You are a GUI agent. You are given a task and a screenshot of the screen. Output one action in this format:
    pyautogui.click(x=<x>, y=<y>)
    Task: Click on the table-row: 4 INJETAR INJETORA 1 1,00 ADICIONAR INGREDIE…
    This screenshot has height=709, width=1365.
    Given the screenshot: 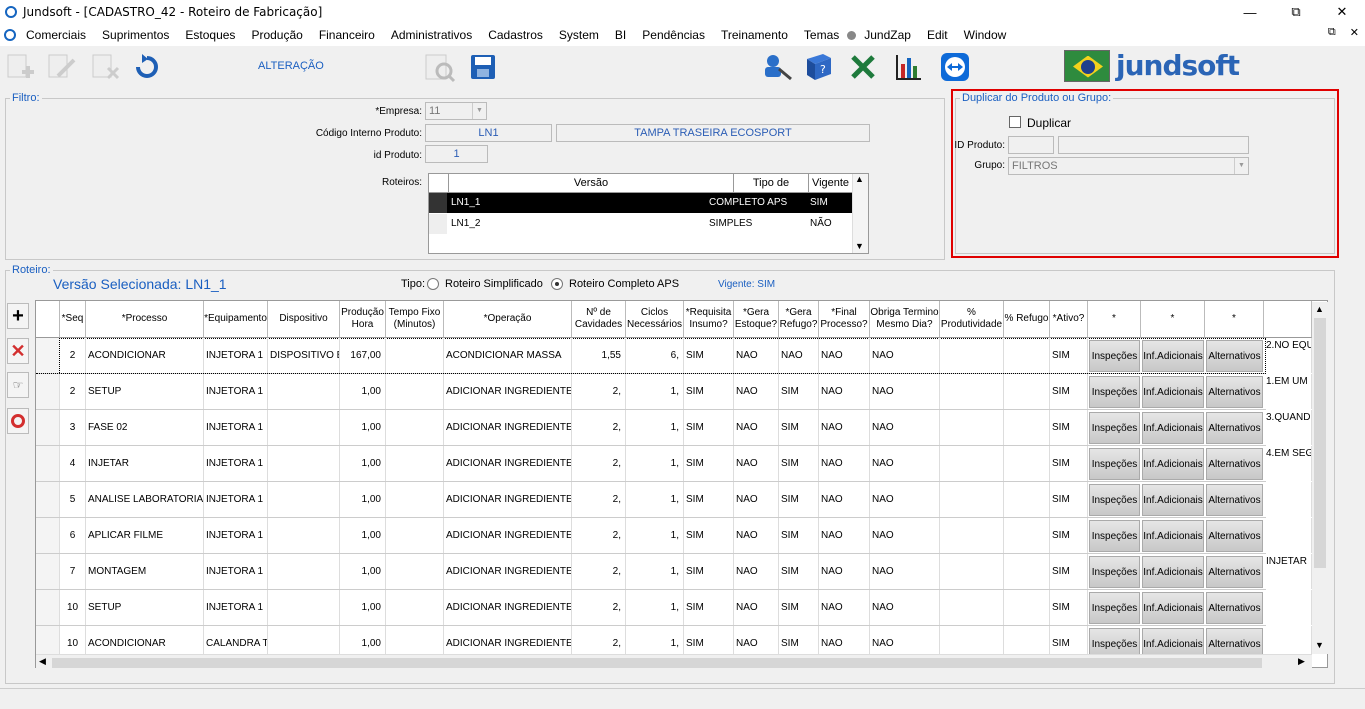 What is the action you would take?
    pyautogui.click(x=674, y=464)
    